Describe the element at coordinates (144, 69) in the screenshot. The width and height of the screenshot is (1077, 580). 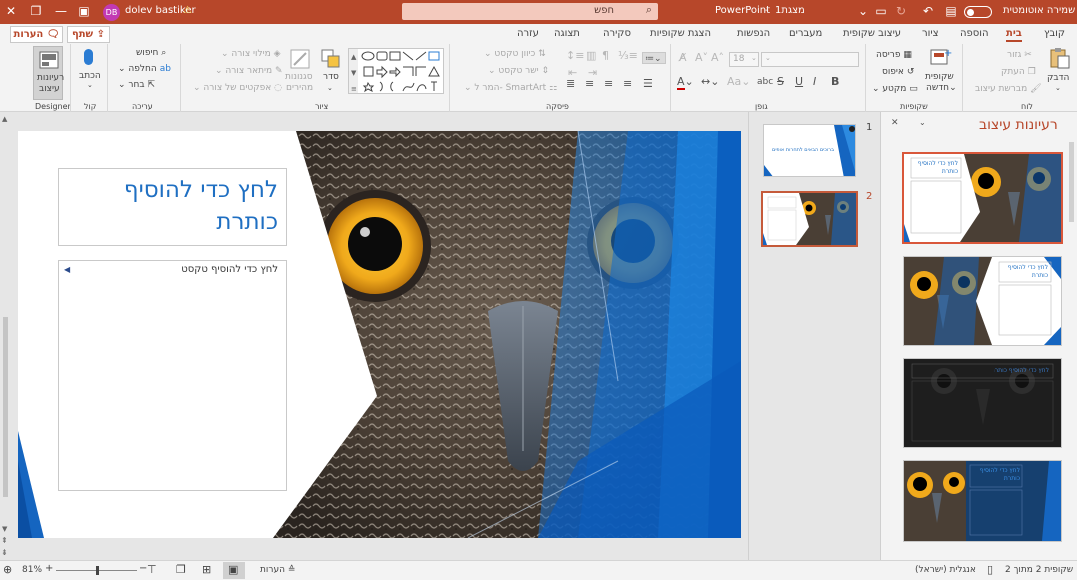
I see `replace-button: ⌄ החלפה ab` at that location.